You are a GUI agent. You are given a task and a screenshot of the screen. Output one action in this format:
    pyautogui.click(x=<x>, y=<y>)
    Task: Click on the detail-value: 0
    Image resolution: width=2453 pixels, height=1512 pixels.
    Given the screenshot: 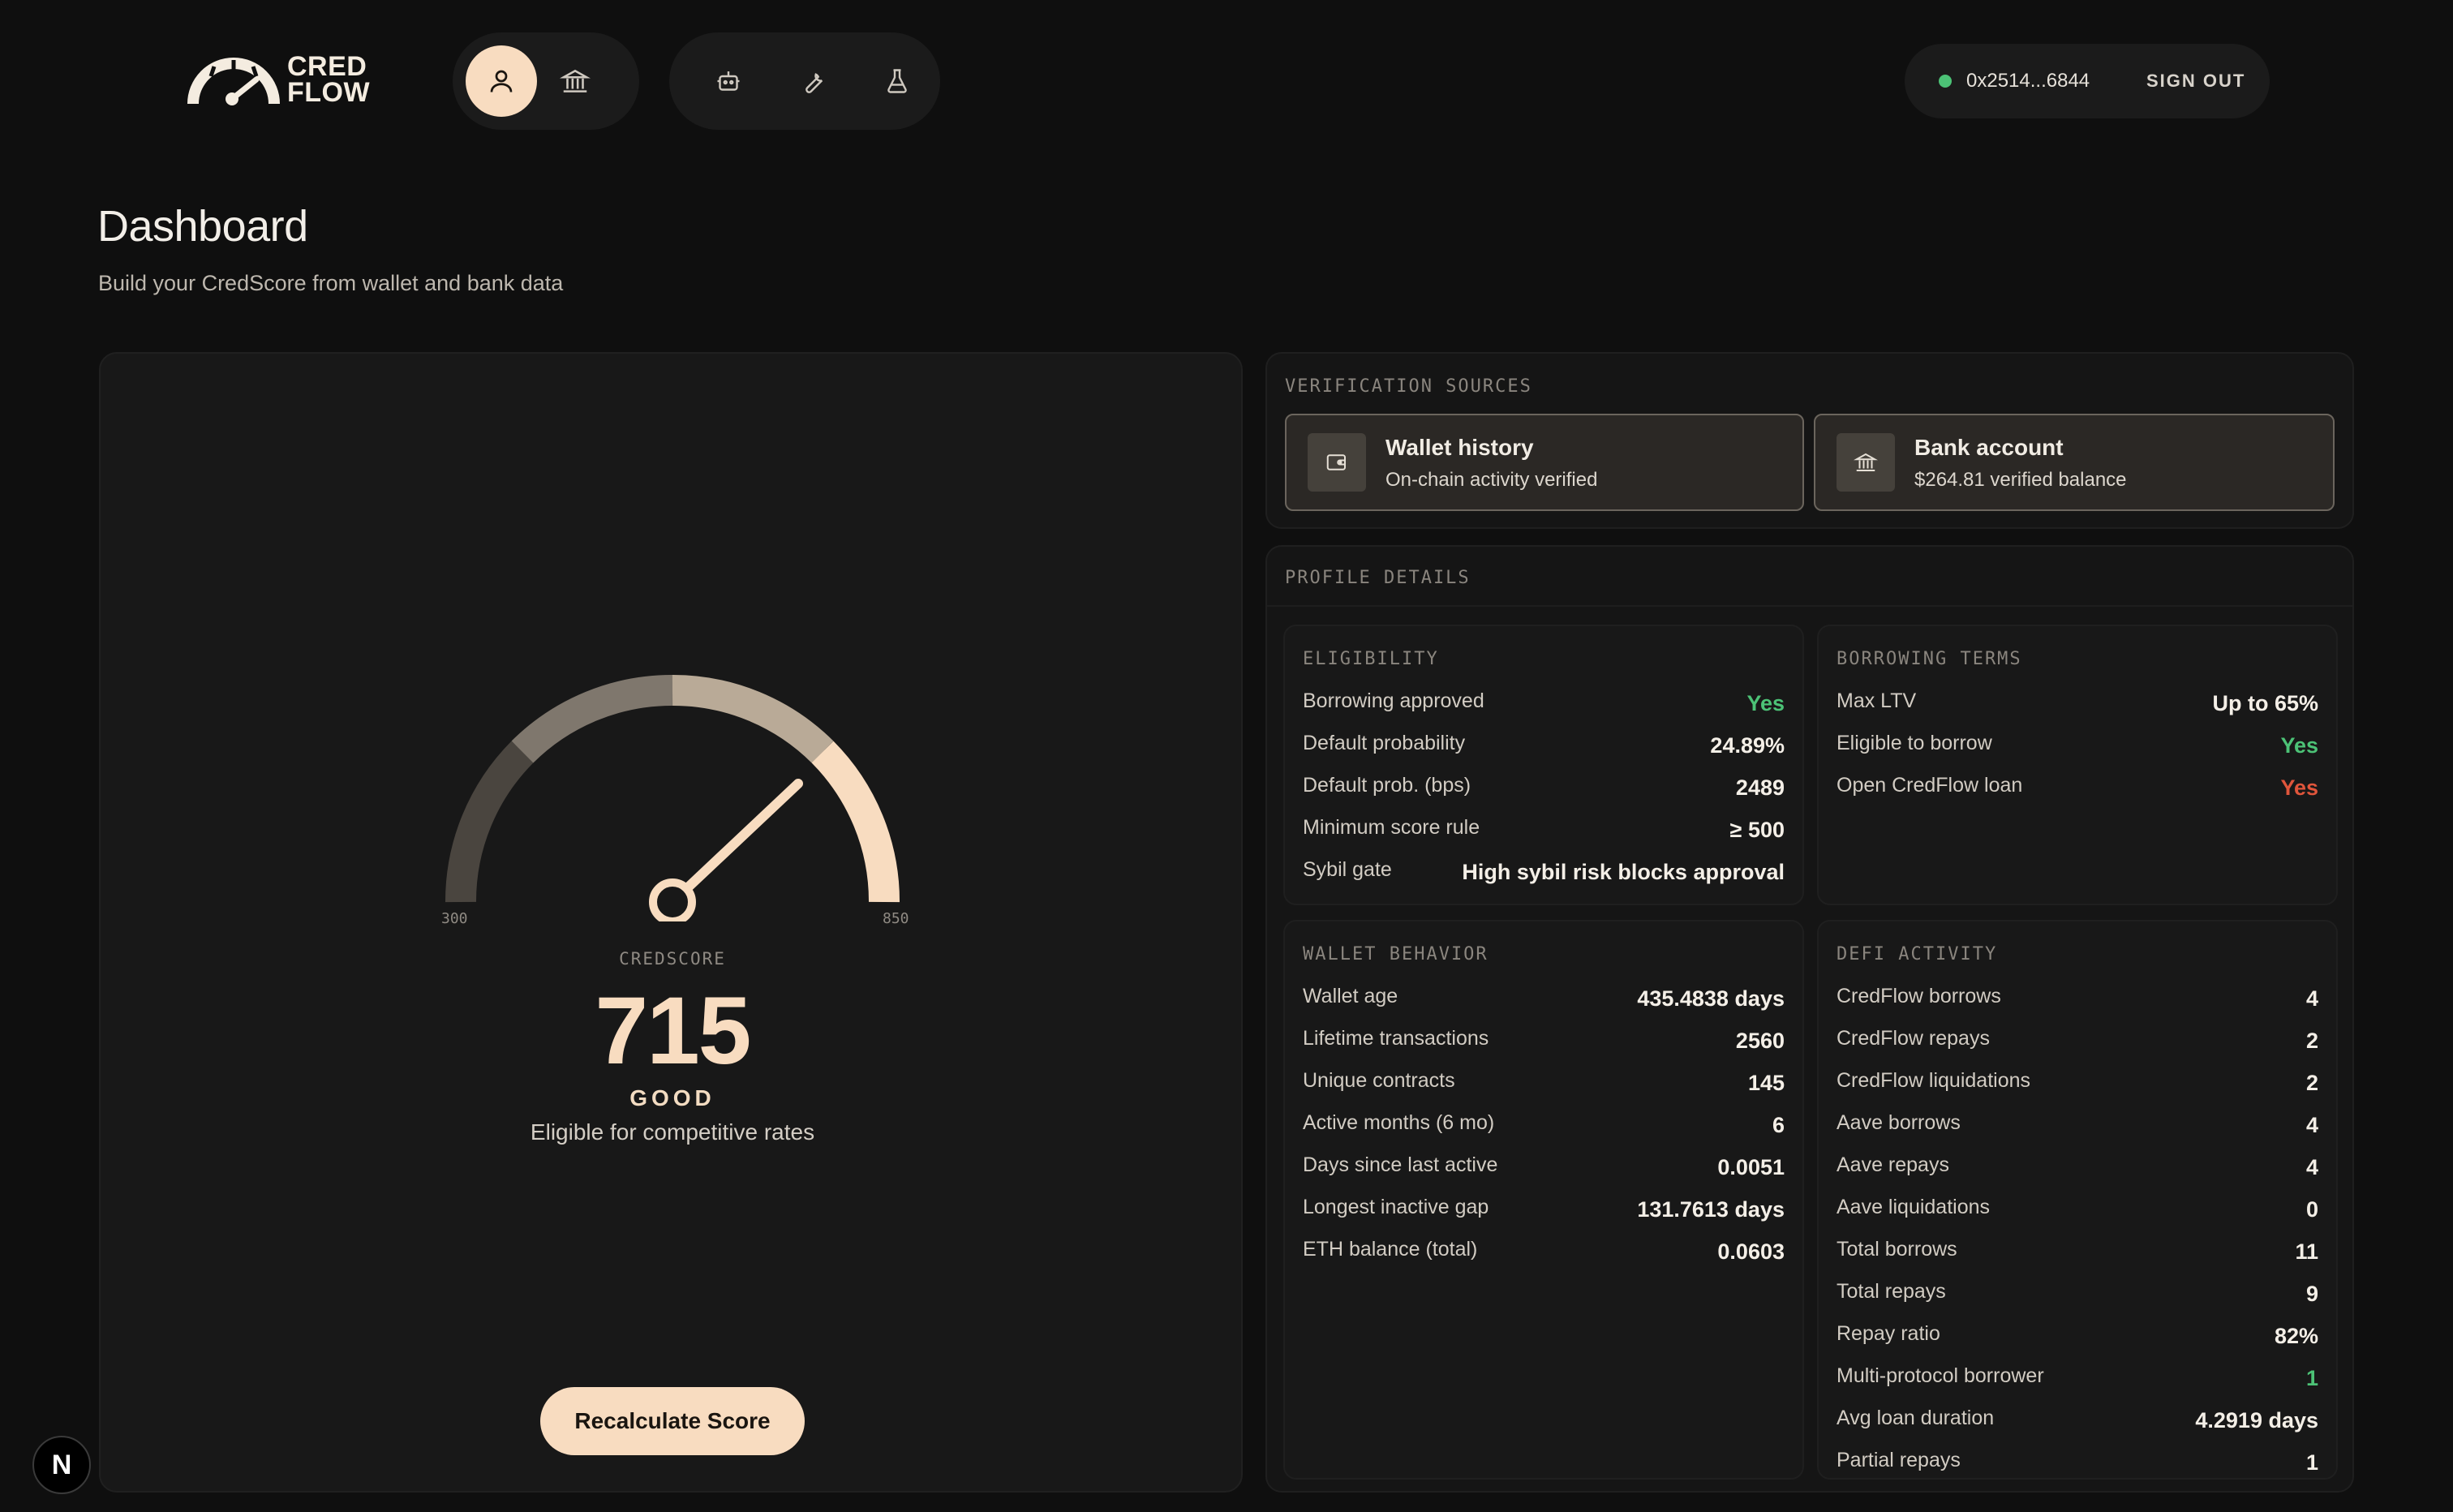 What is the action you would take?
    pyautogui.click(x=2312, y=1209)
    